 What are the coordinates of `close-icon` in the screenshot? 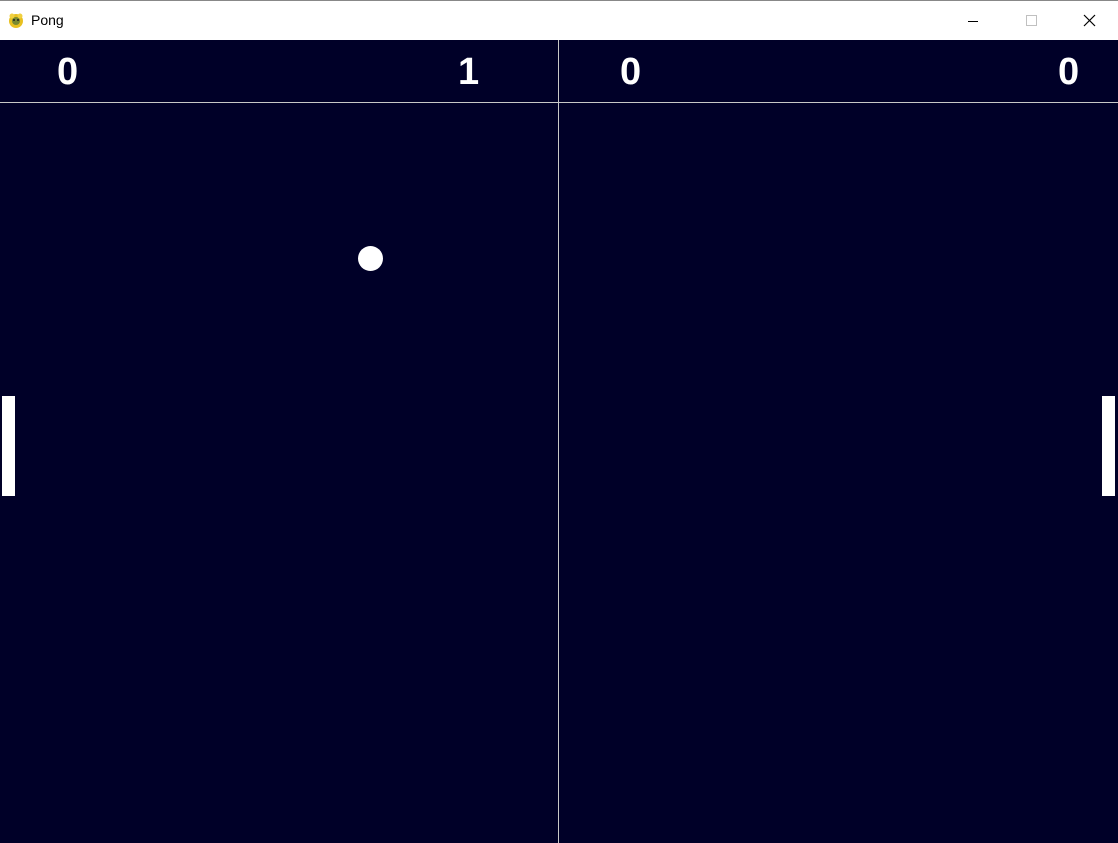 It's located at (1089, 20).